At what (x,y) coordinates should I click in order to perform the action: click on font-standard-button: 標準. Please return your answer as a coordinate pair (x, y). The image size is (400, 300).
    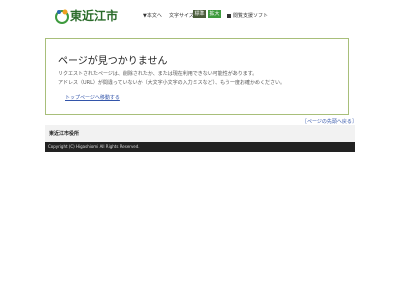
    Looking at the image, I should click on (199, 14).